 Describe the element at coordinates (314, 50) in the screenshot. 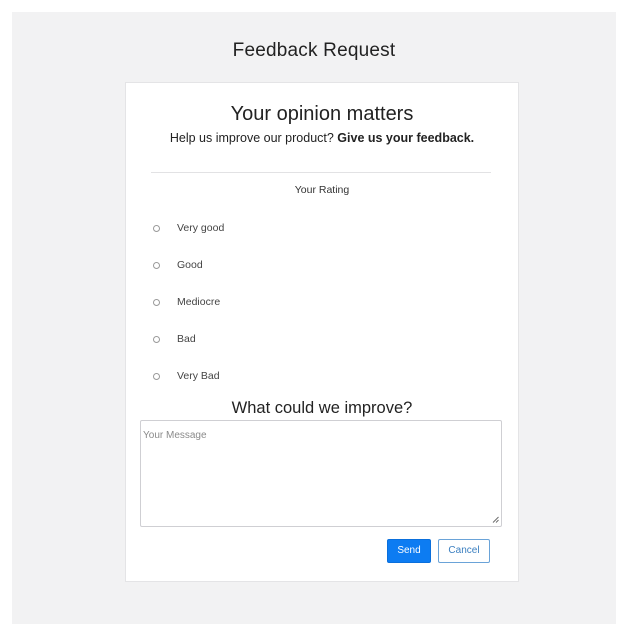

I see `page-title: Feedback Request` at that location.